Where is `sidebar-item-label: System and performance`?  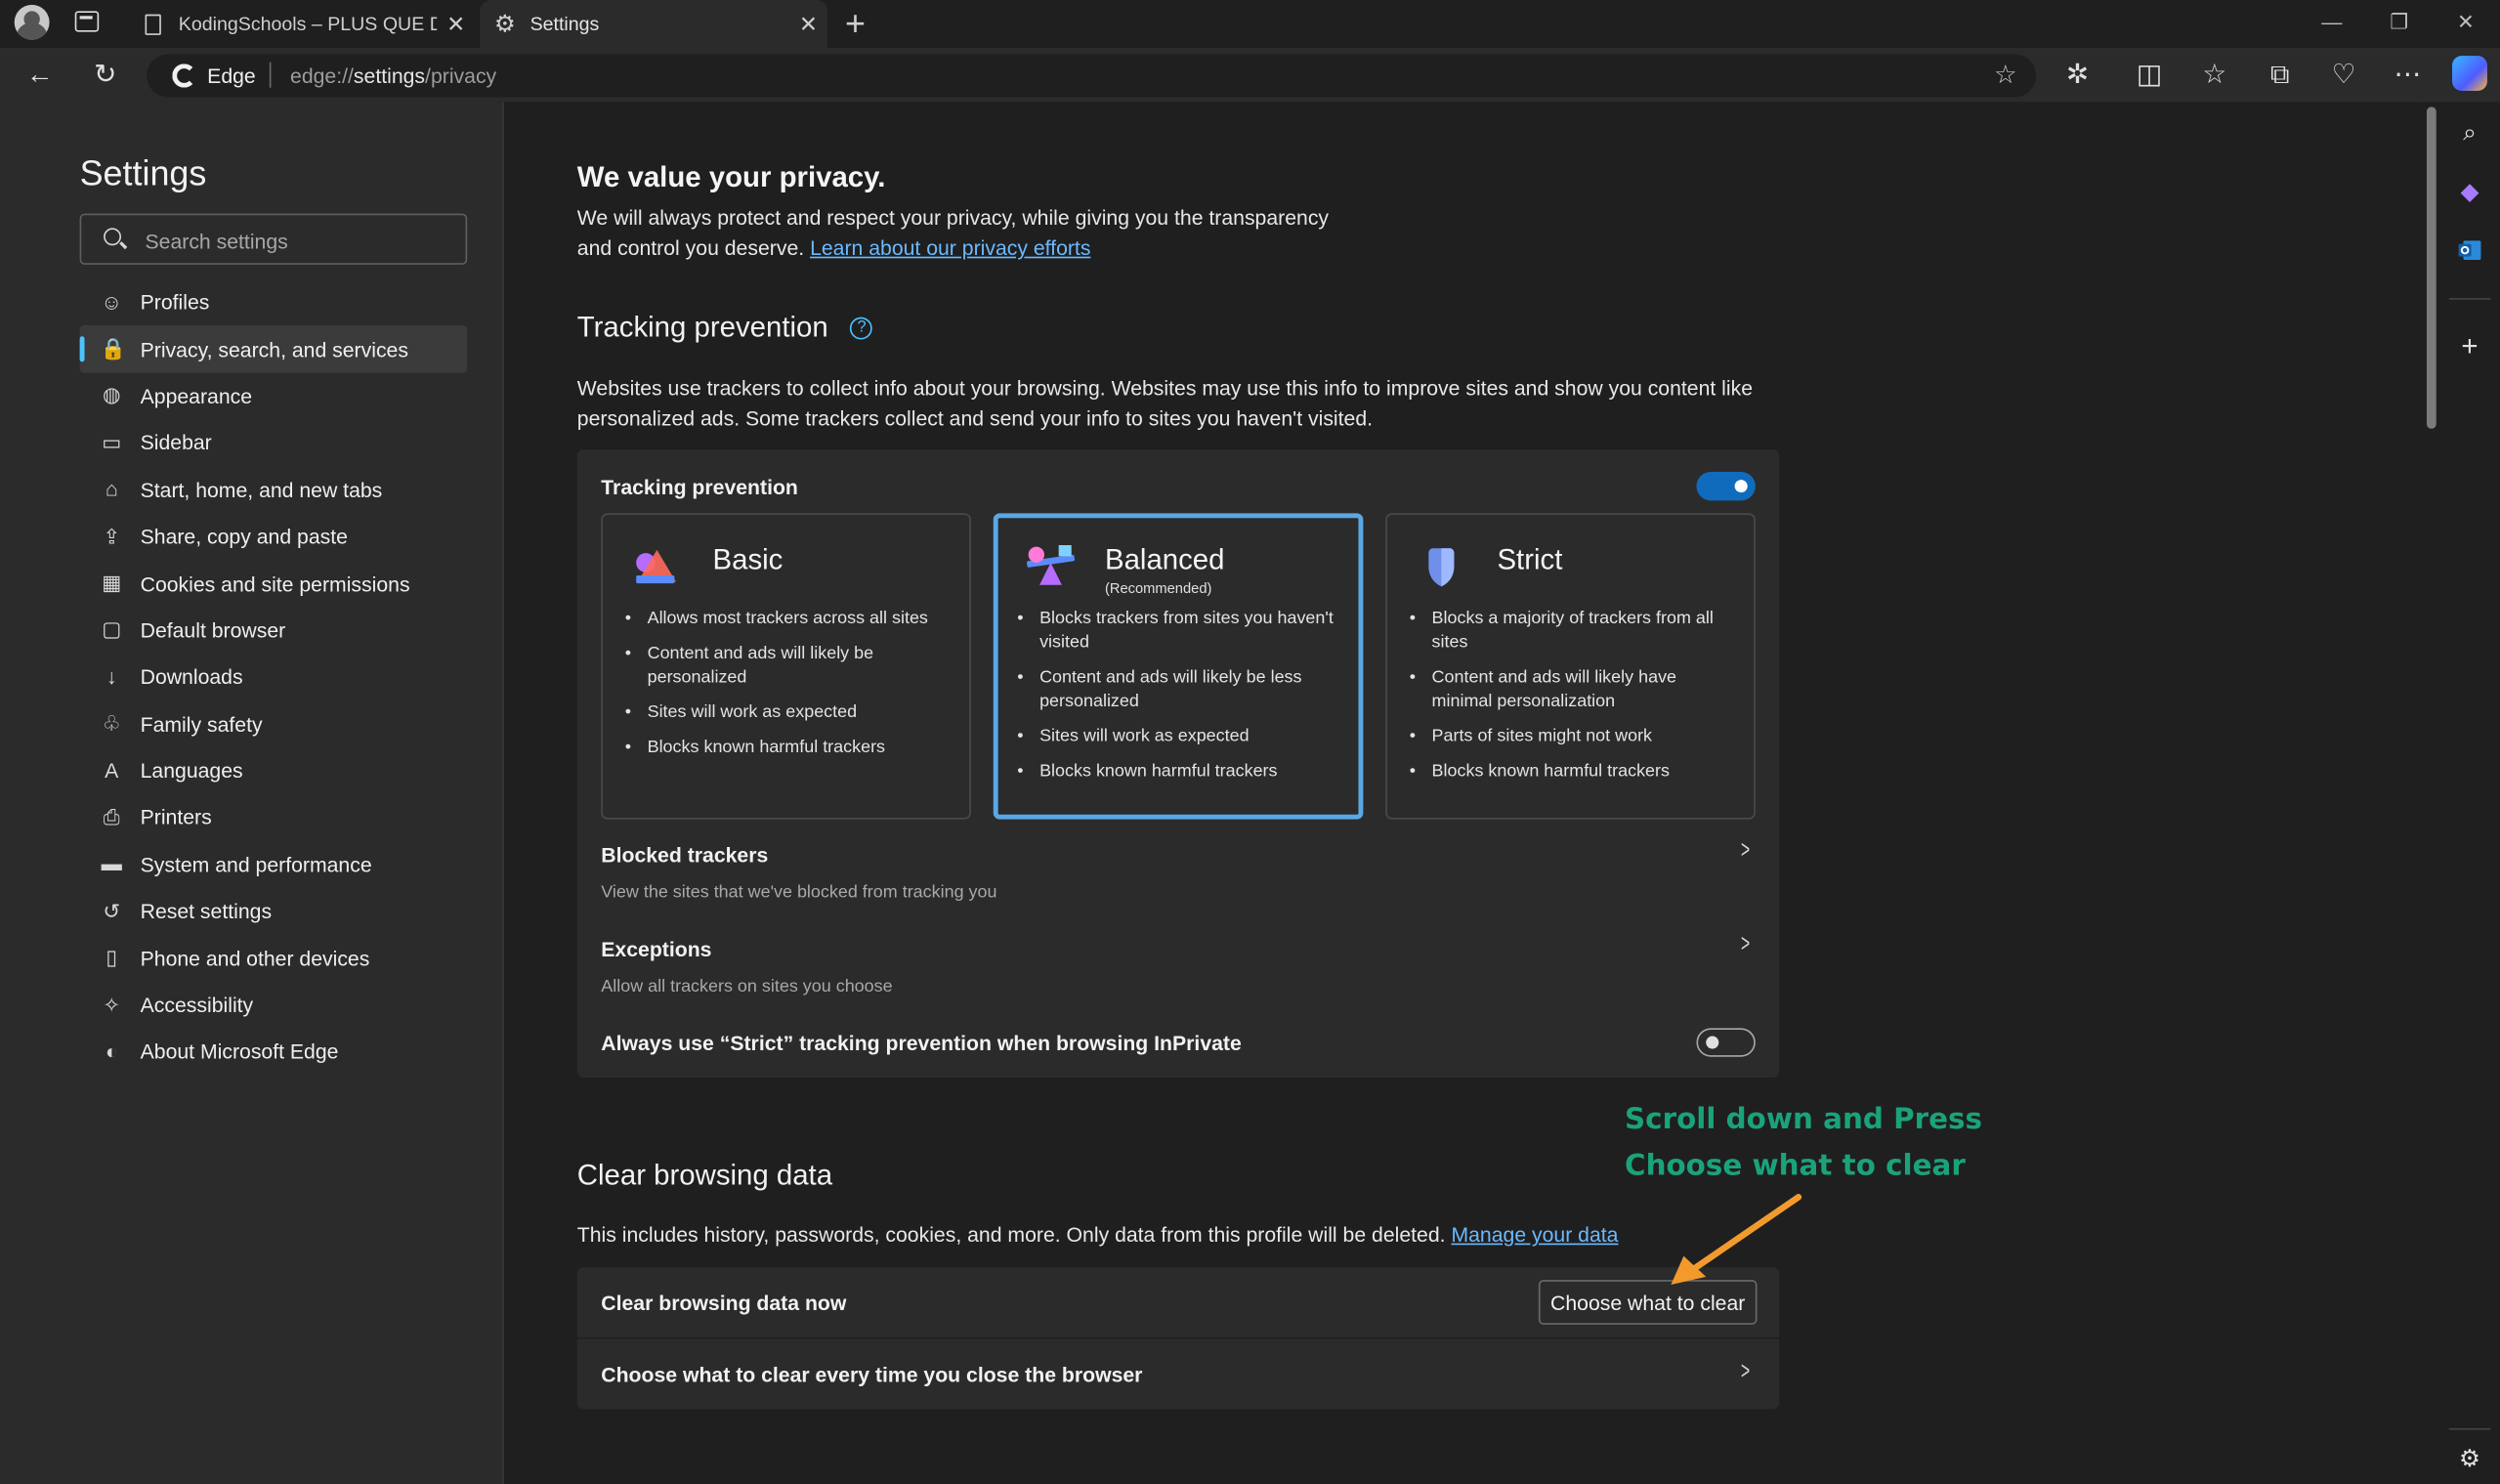
sidebar-item-label: System and performance is located at coordinates (256, 865).